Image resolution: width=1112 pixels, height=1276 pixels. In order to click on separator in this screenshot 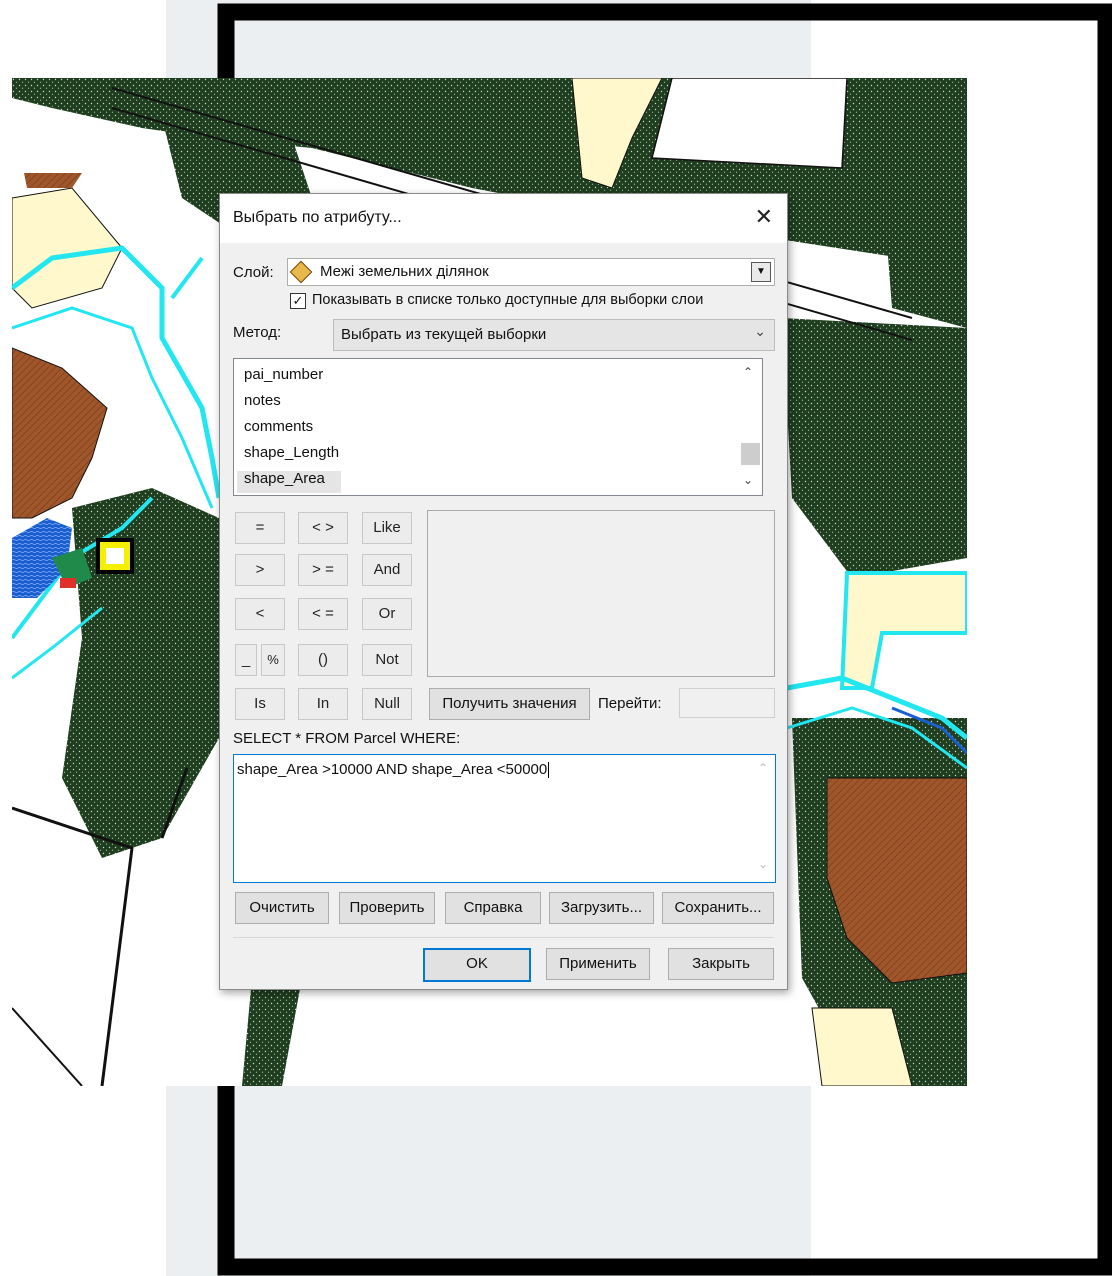, I will do `click(503, 937)`.